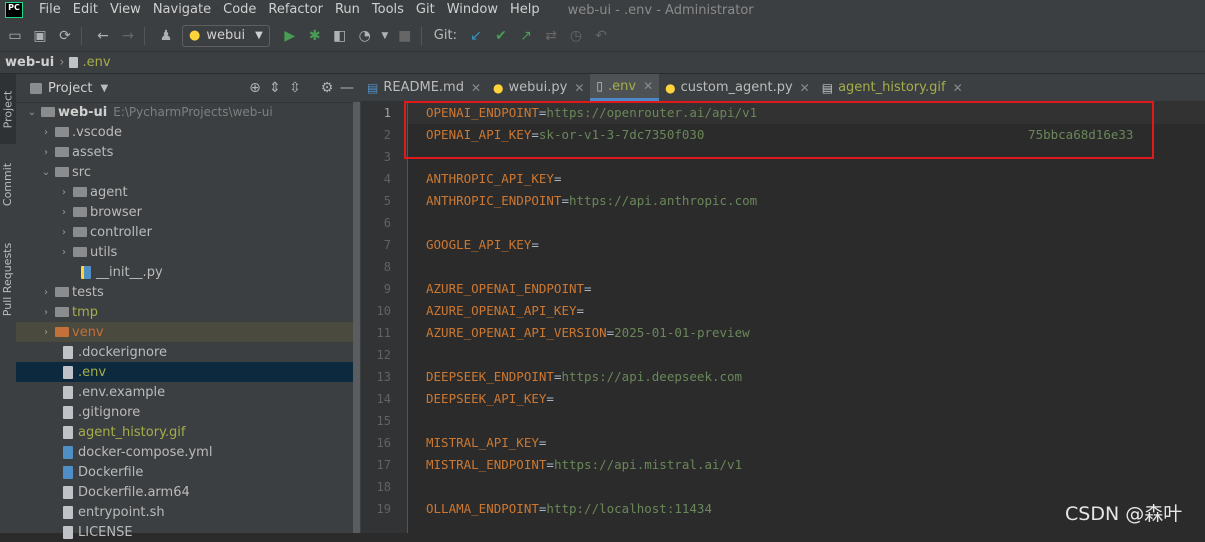 The image size is (1205, 542). I want to click on menu-window: Window, so click(472, 10).